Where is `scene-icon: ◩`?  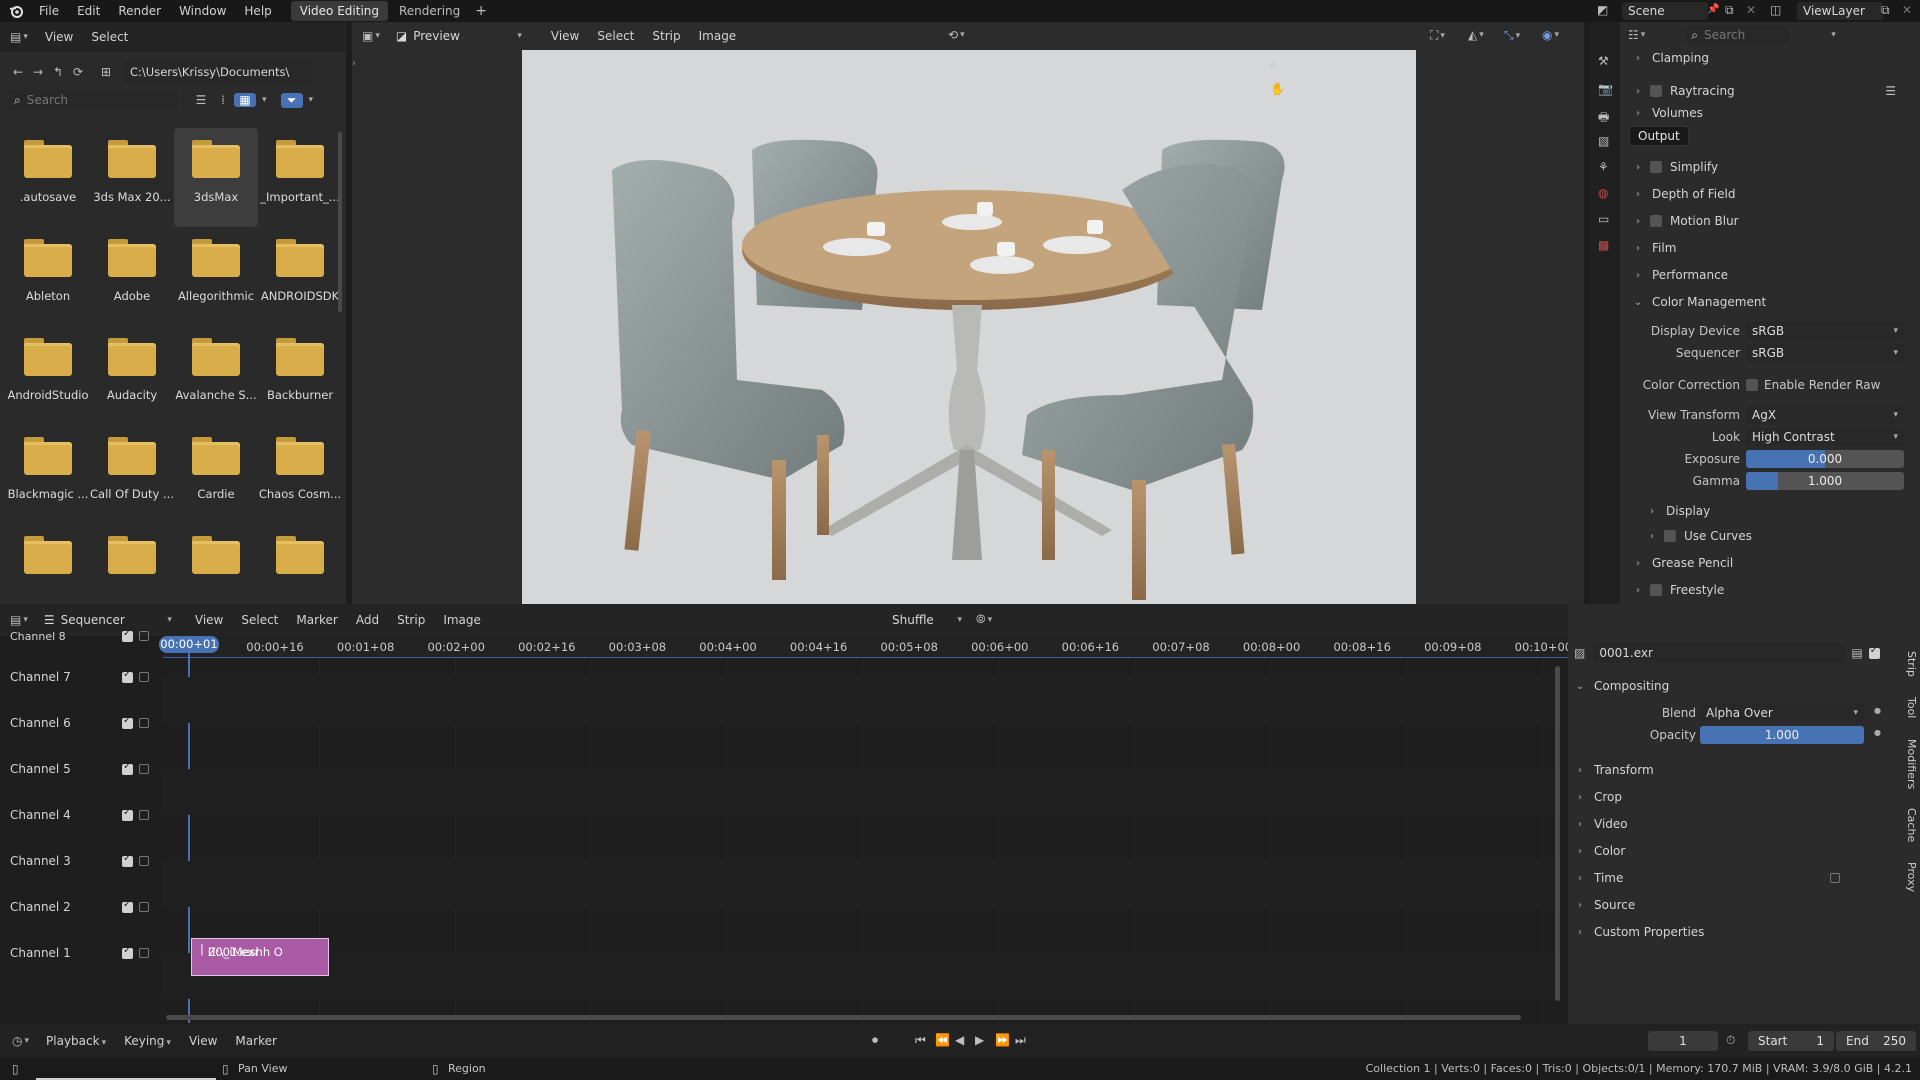
scene-icon: ◩ is located at coordinates (1602, 10).